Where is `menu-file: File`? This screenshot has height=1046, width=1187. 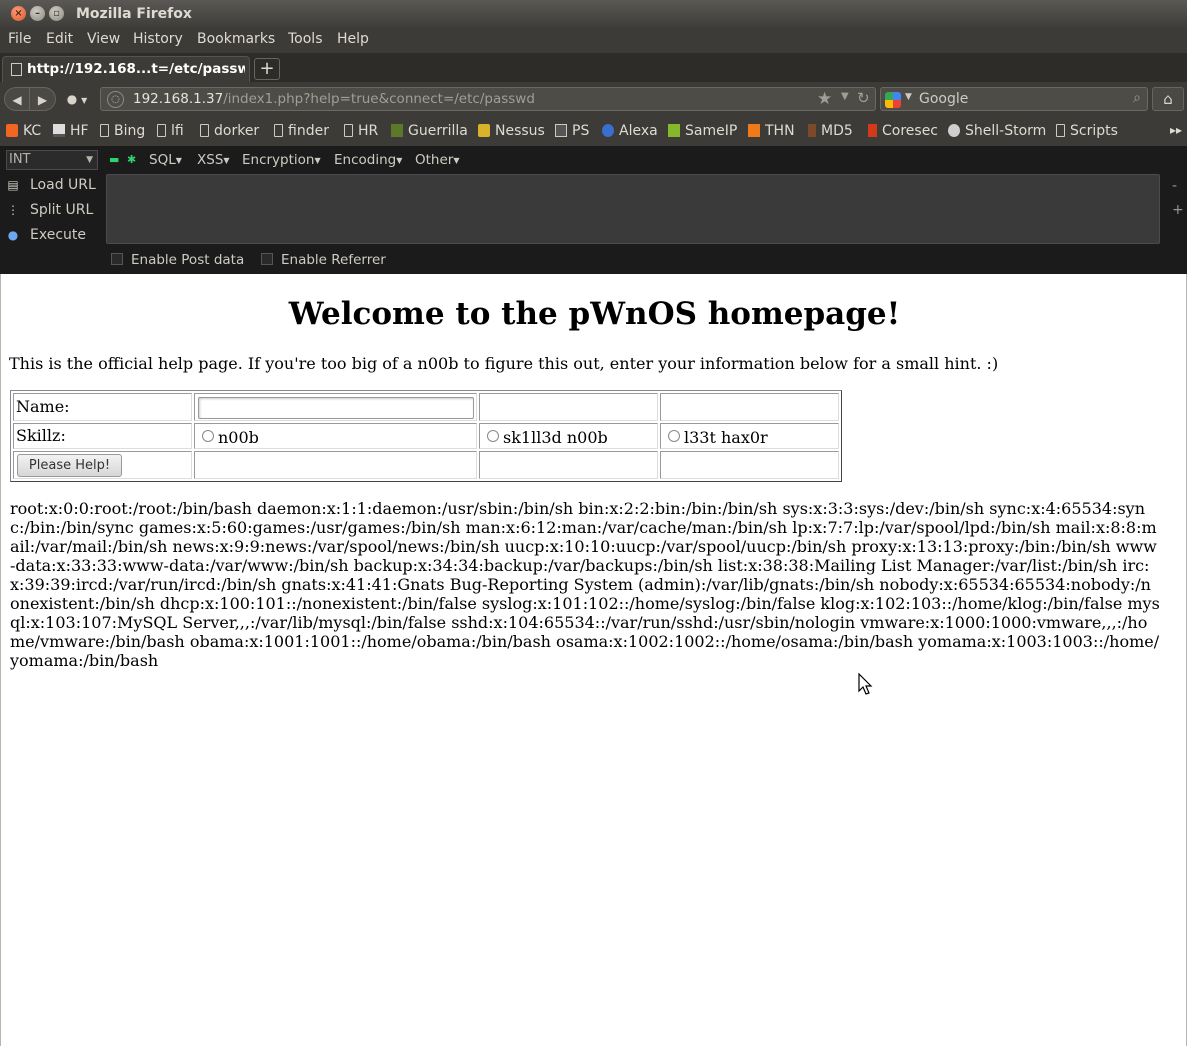
menu-file: File is located at coordinates (19, 39).